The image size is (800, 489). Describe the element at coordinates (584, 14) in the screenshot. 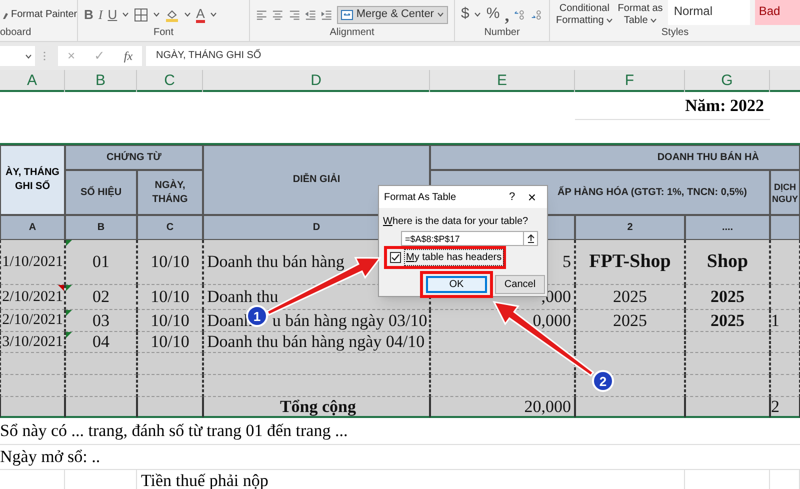

I see `conditional-formatting-button: Conditional Formatting` at that location.